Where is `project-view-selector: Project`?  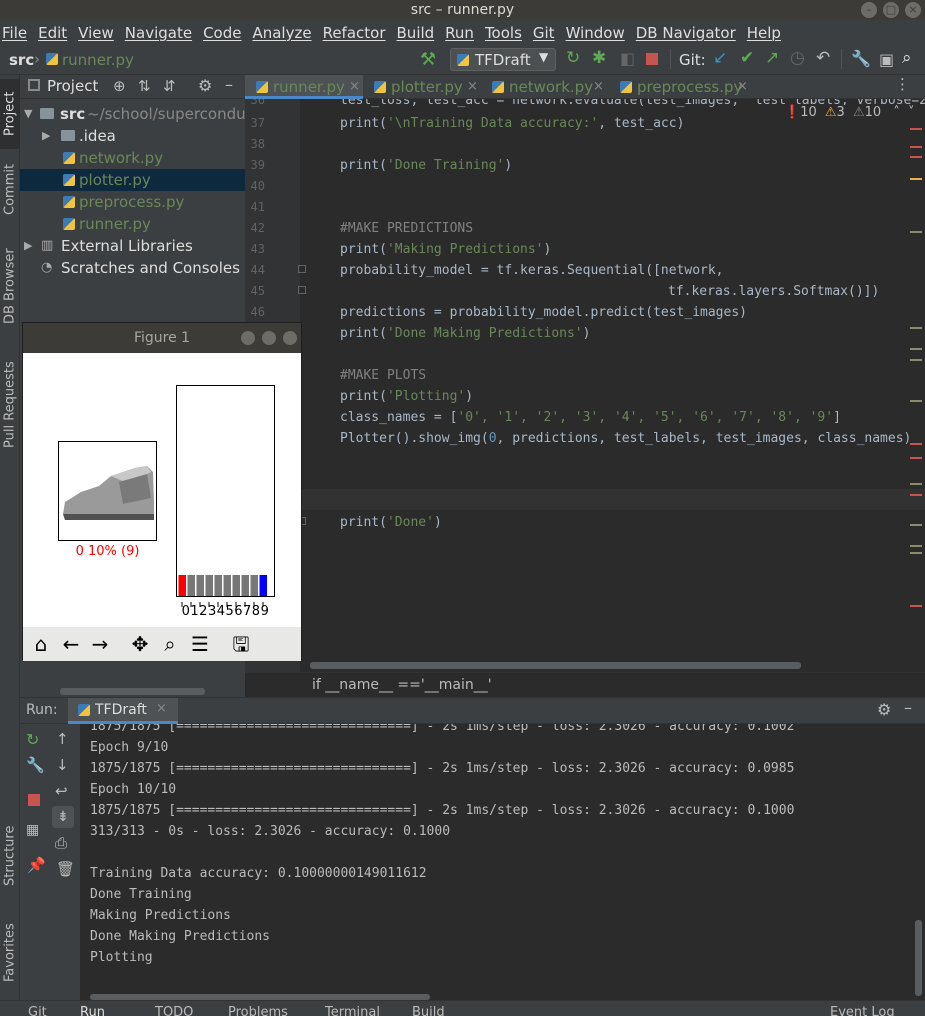 project-view-selector: Project is located at coordinates (72, 86).